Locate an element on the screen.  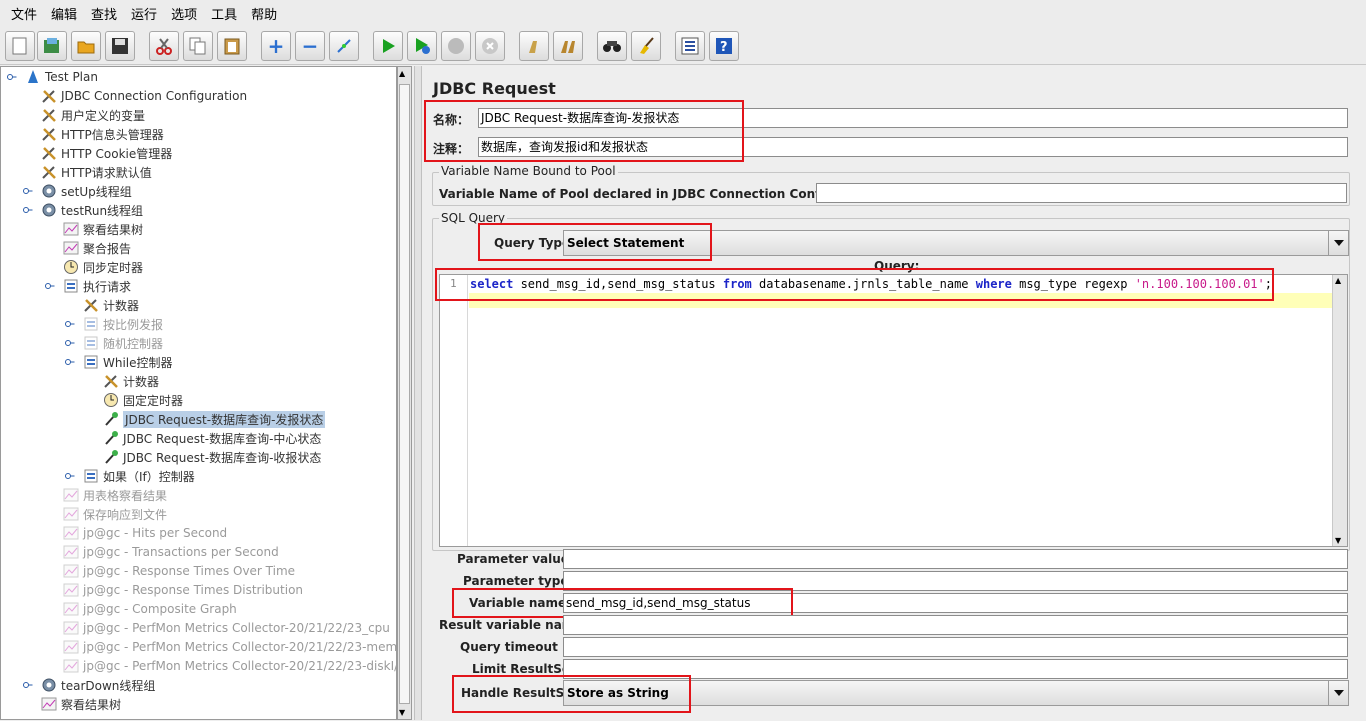
name-field: JDBC Request-数据库查询-发报状态 is located at coordinates (913, 118).